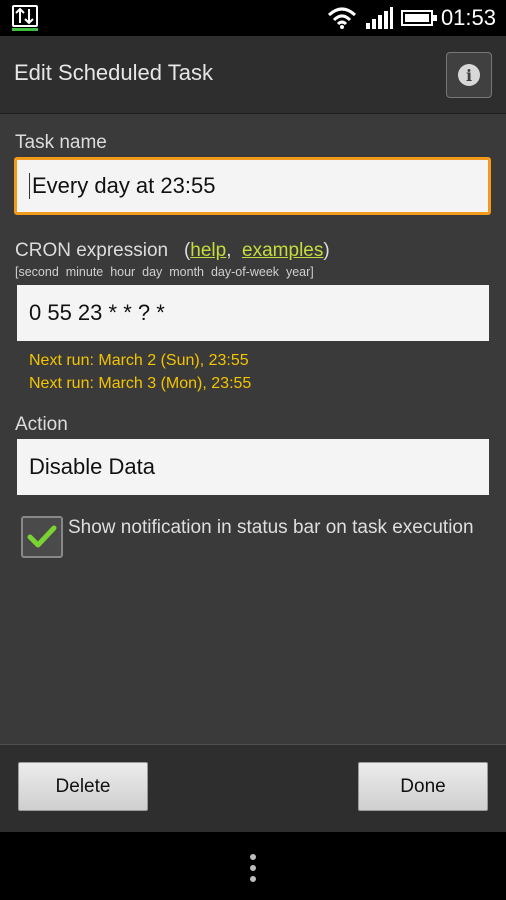  What do you see at coordinates (379, 18) in the screenshot?
I see `signal-icon` at bounding box center [379, 18].